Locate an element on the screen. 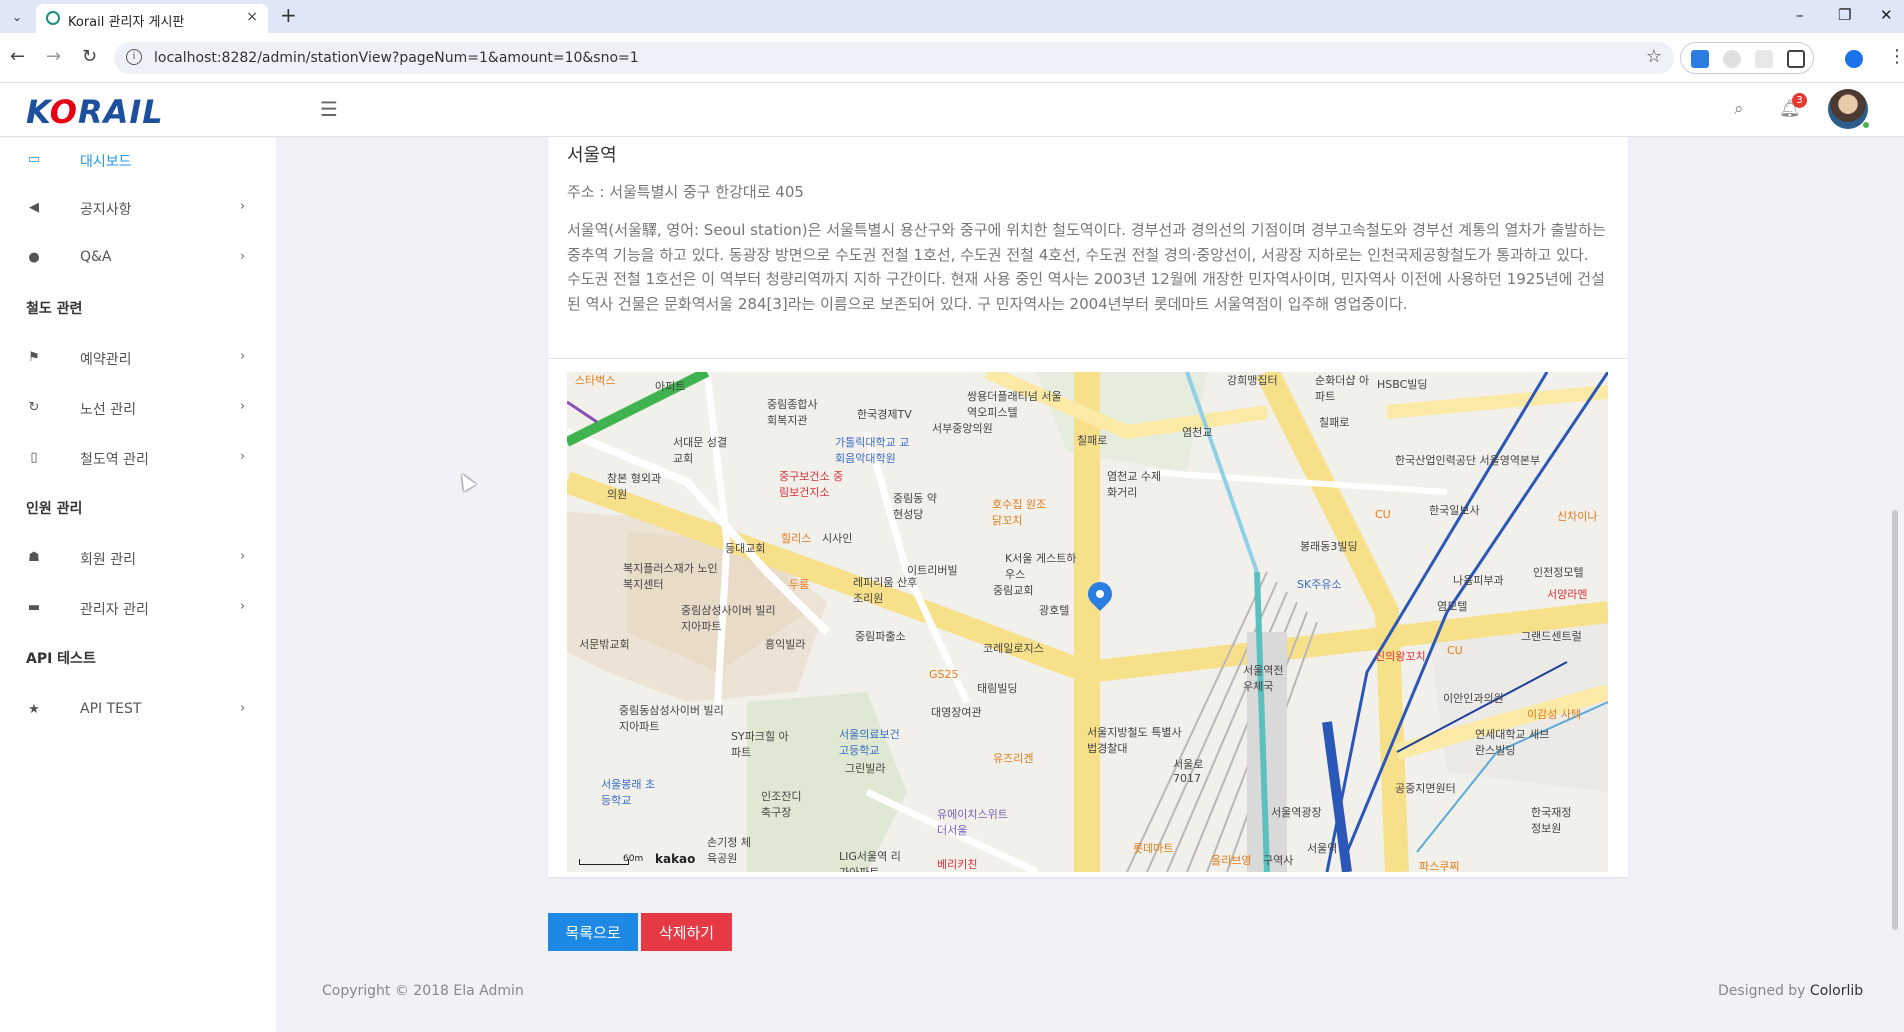 The height and width of the screenshot is (1032, 1904). bookmark-star-icon: ☆ is located at coordinates (1654, 56).